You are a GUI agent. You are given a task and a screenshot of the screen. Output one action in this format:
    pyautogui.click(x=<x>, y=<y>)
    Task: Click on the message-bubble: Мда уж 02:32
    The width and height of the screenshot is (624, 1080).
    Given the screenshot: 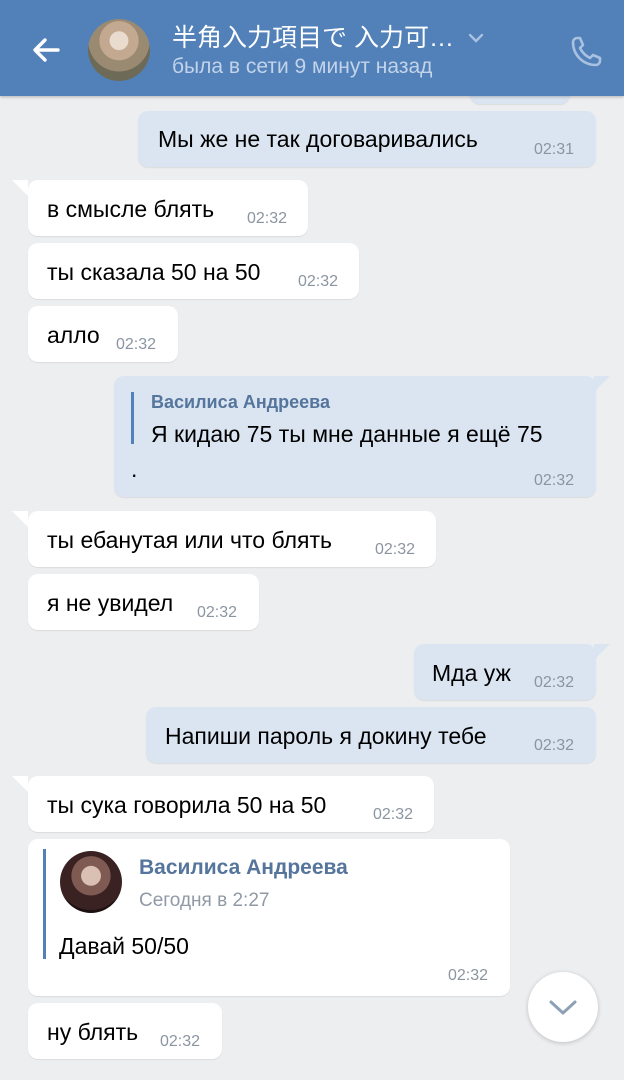 What is the action you would take?
    pyautogui.click(x=505, y=672)
    